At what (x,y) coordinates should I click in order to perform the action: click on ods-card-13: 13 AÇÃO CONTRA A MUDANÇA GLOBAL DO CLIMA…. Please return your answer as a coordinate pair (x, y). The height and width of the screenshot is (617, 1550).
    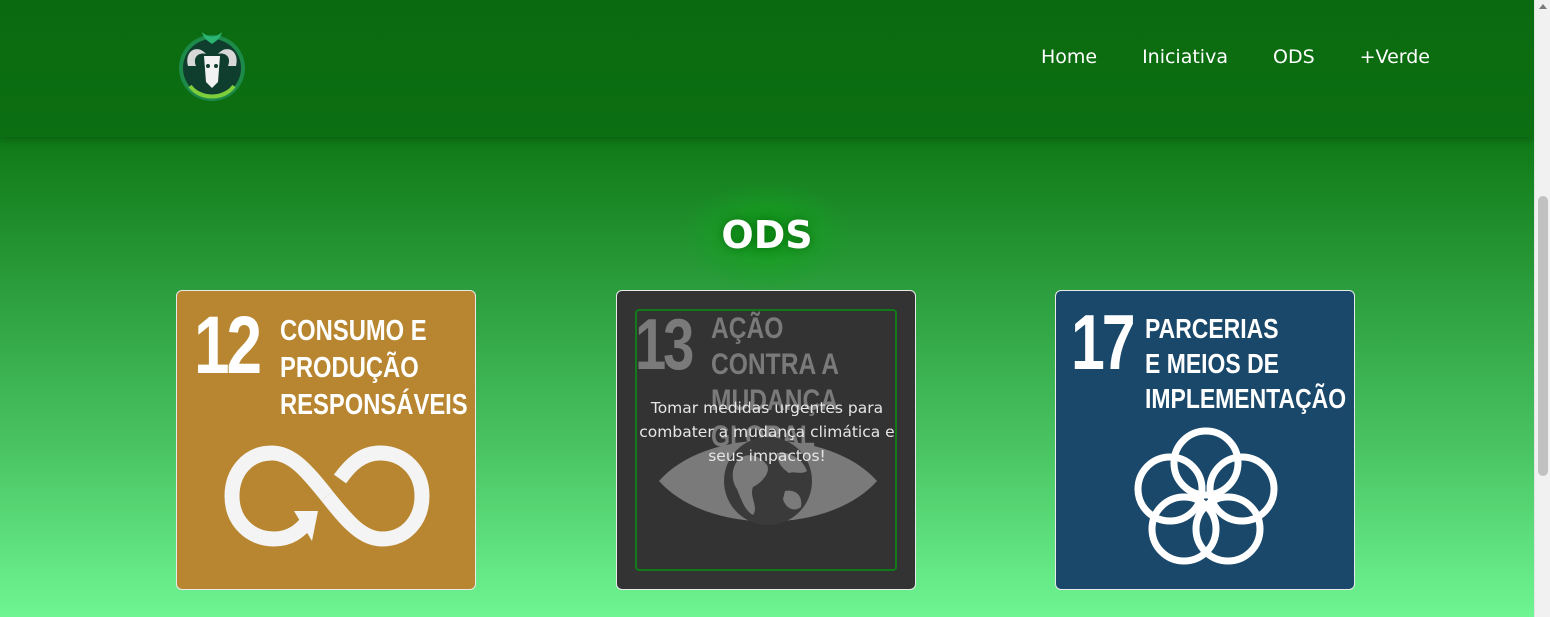
    Looking at the image, I should click on (766, 440).